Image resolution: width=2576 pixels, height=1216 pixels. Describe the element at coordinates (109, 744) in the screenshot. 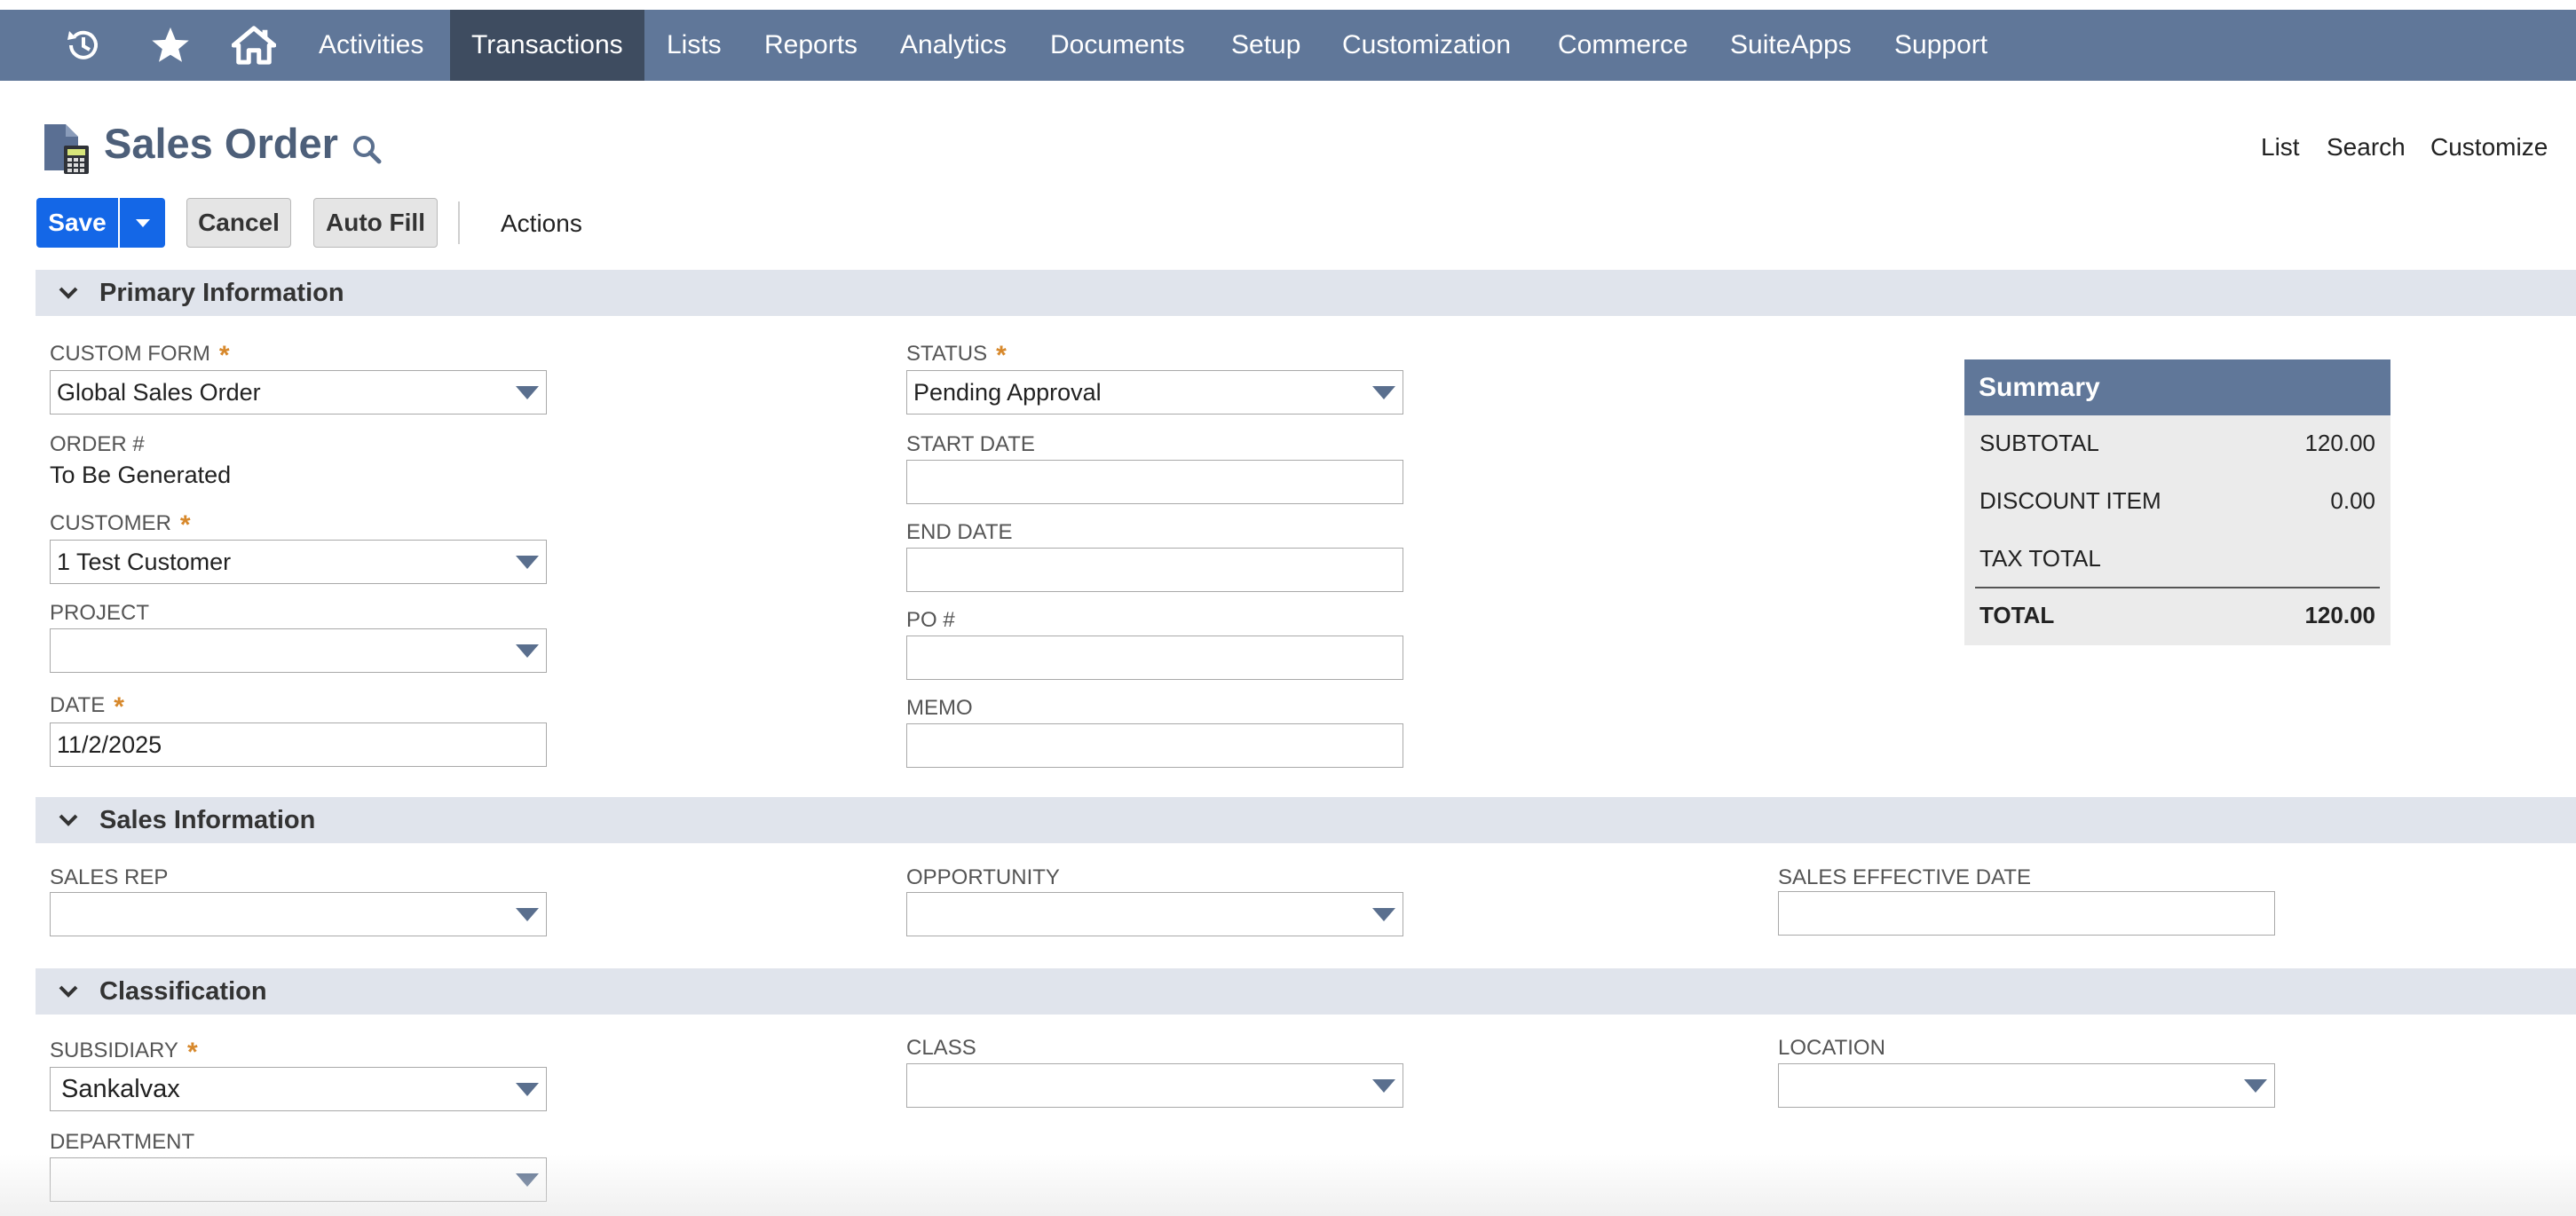

I see `date-value: 11/2/2025` at that location.